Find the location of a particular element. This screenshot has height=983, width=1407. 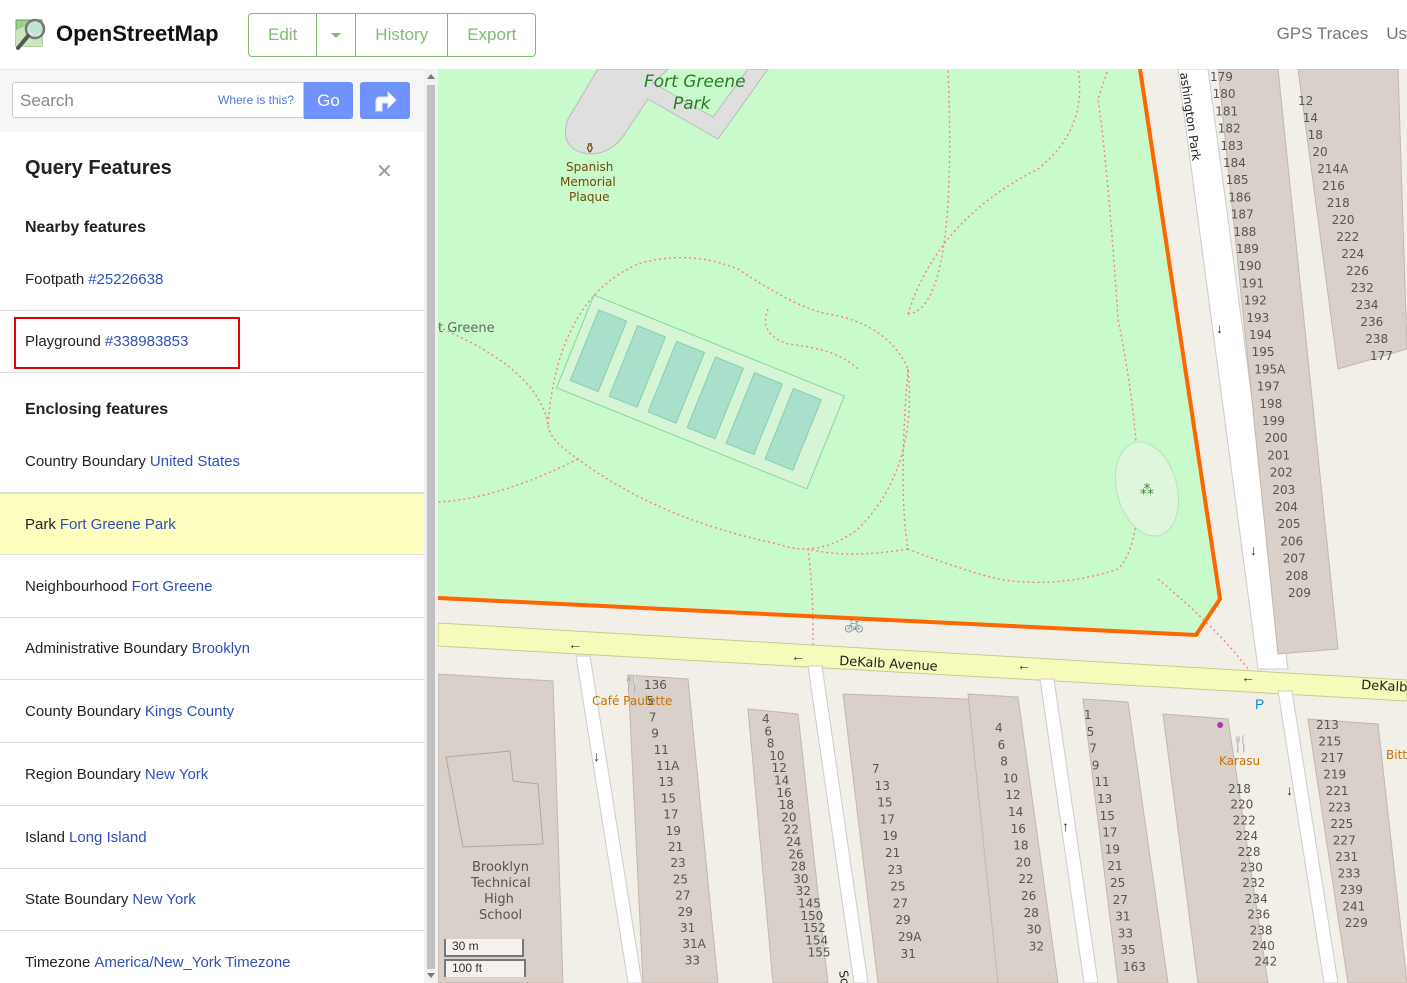

feature-link: Brooklyn is located at coordinates (221, 648).